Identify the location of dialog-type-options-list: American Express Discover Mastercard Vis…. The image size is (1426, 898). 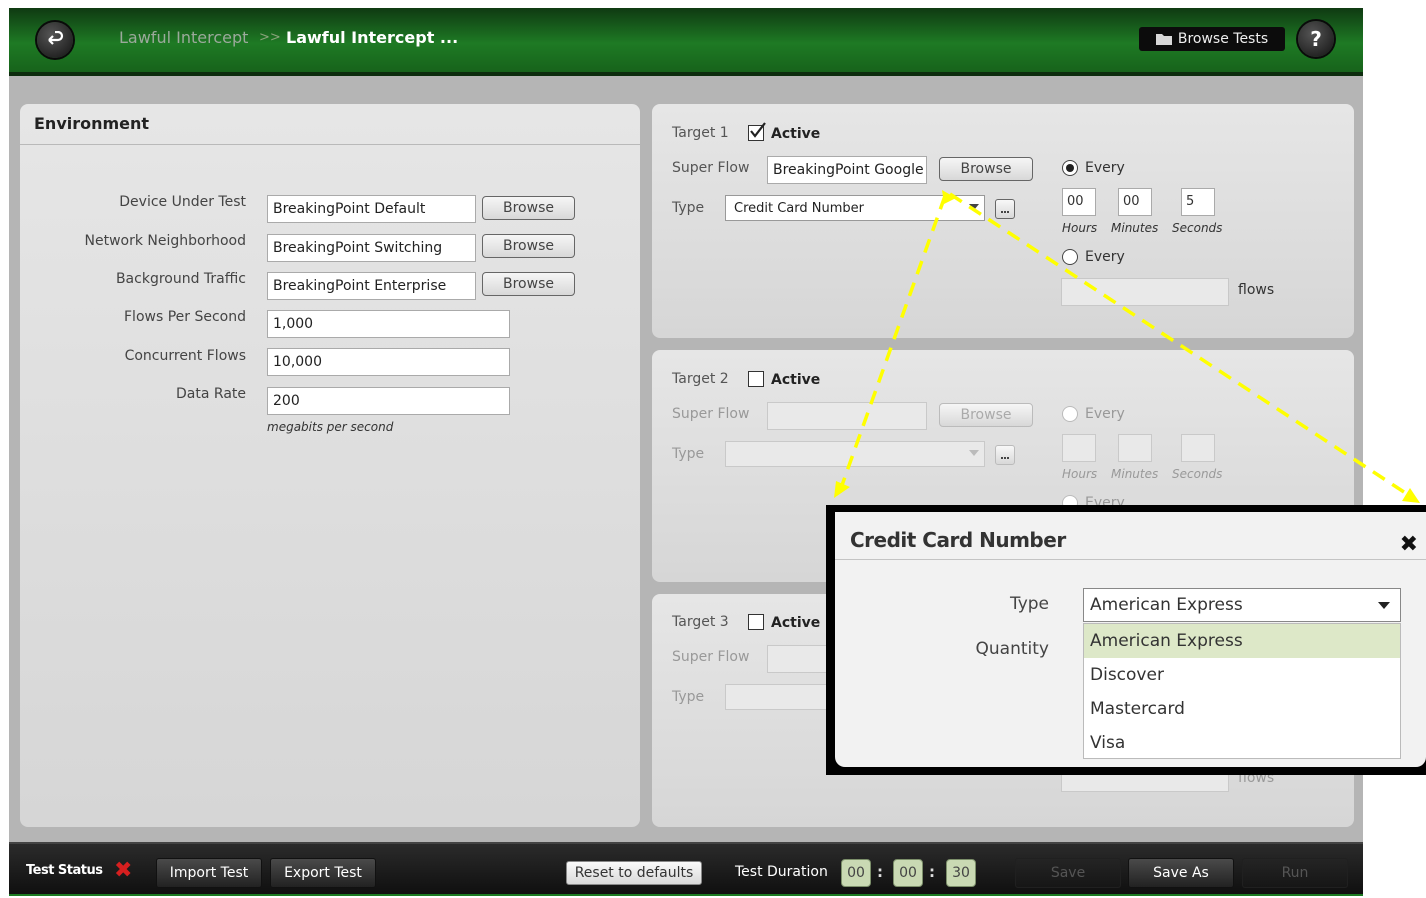
(1242, 691).